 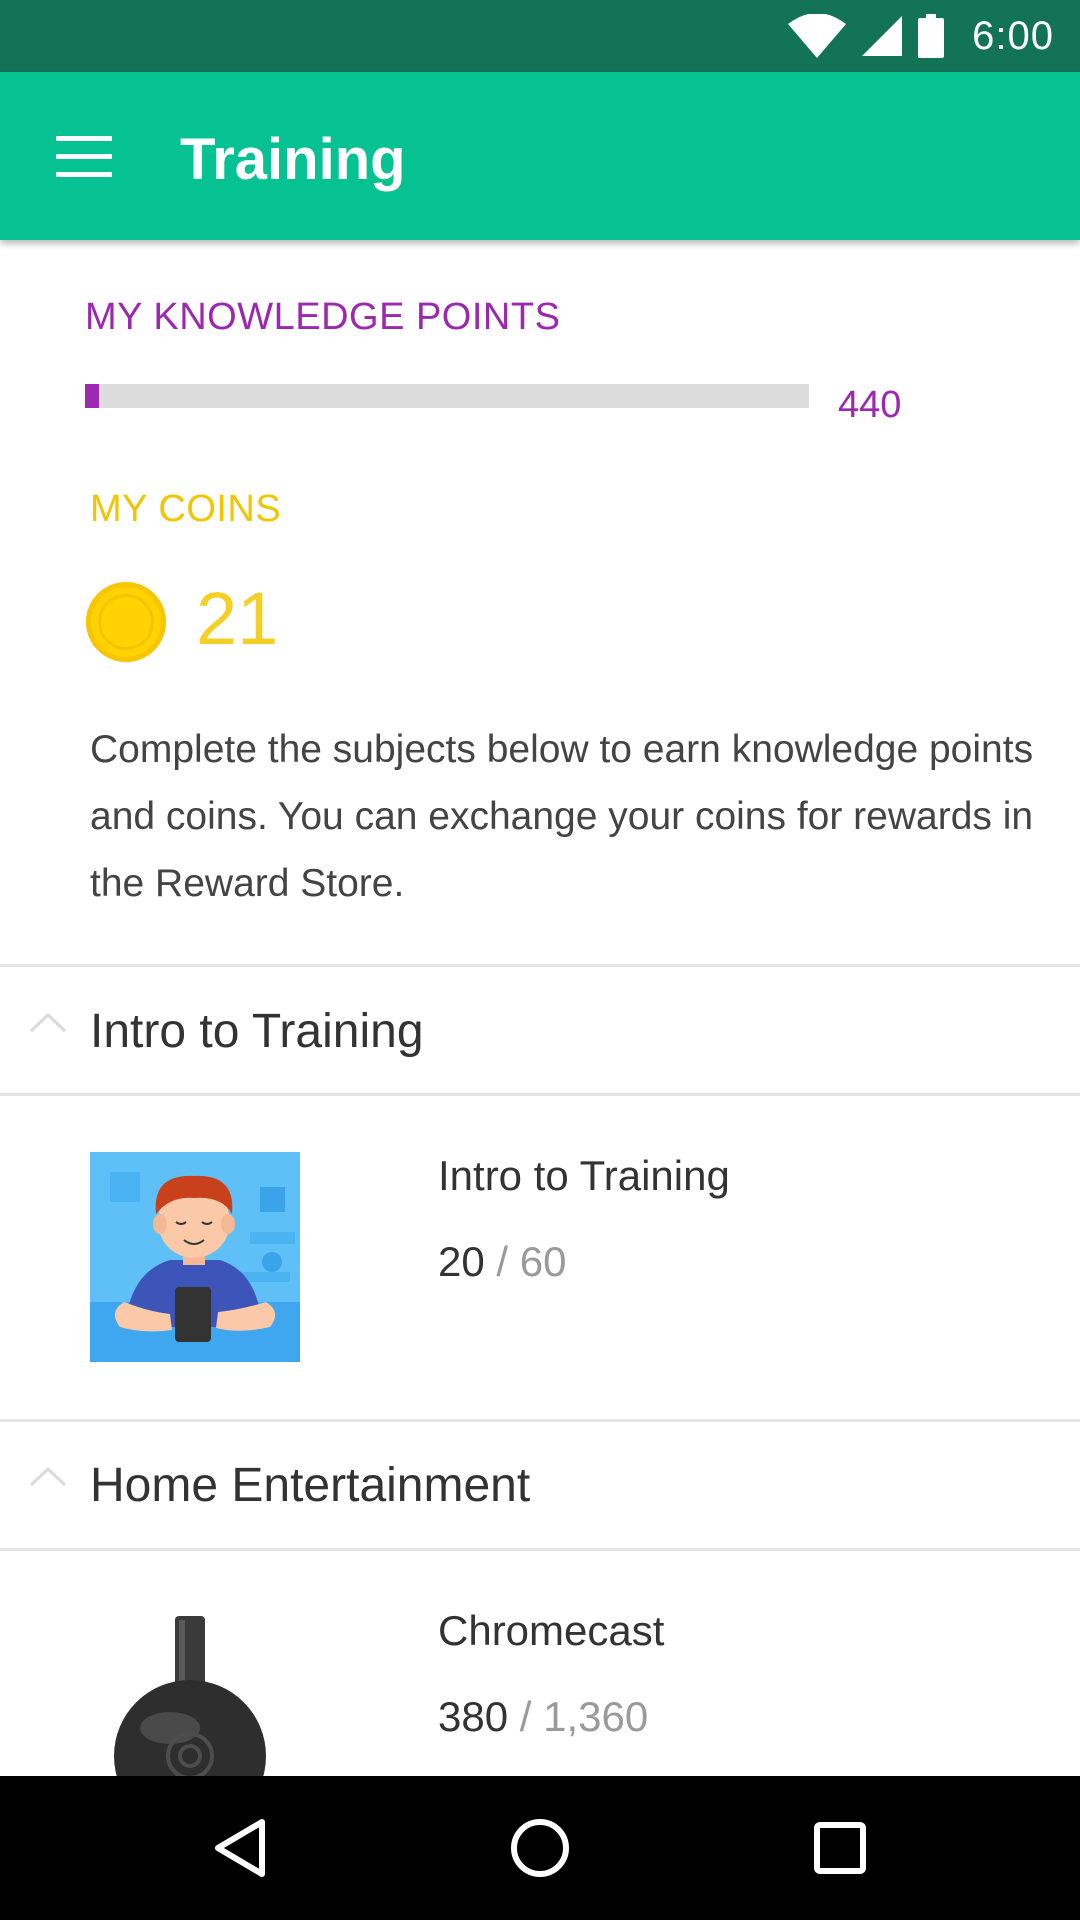 I want to click on navigation-bar, so click(x=540, y=1848).